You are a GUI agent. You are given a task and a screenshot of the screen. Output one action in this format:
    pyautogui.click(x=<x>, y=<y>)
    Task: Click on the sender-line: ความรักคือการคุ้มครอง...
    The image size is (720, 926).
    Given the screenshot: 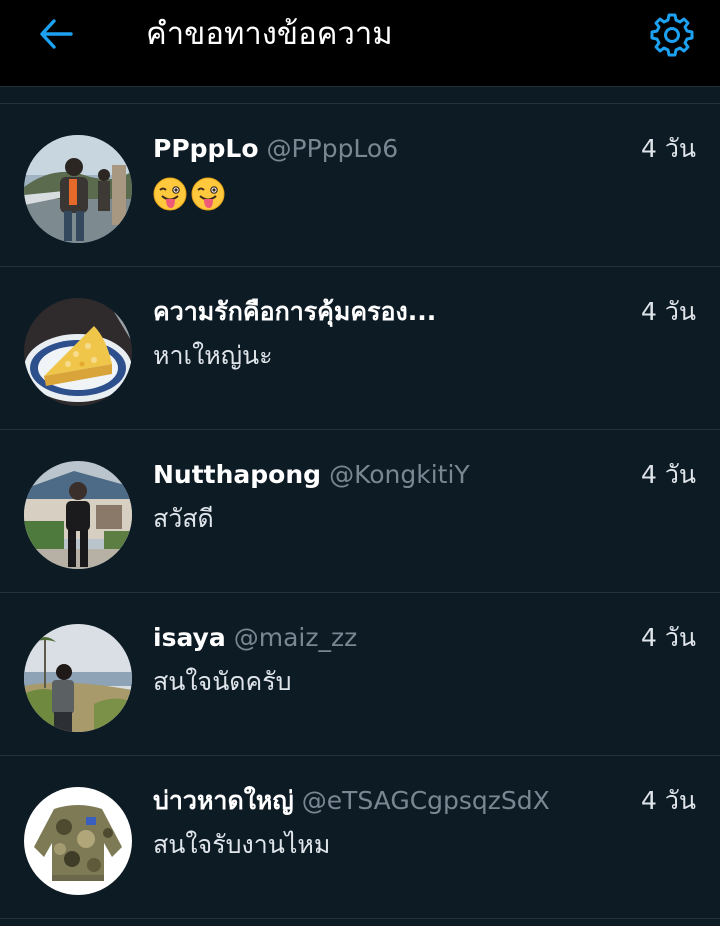 What is the action you would take?
    pyautogui.click(x=388, y=312)
    